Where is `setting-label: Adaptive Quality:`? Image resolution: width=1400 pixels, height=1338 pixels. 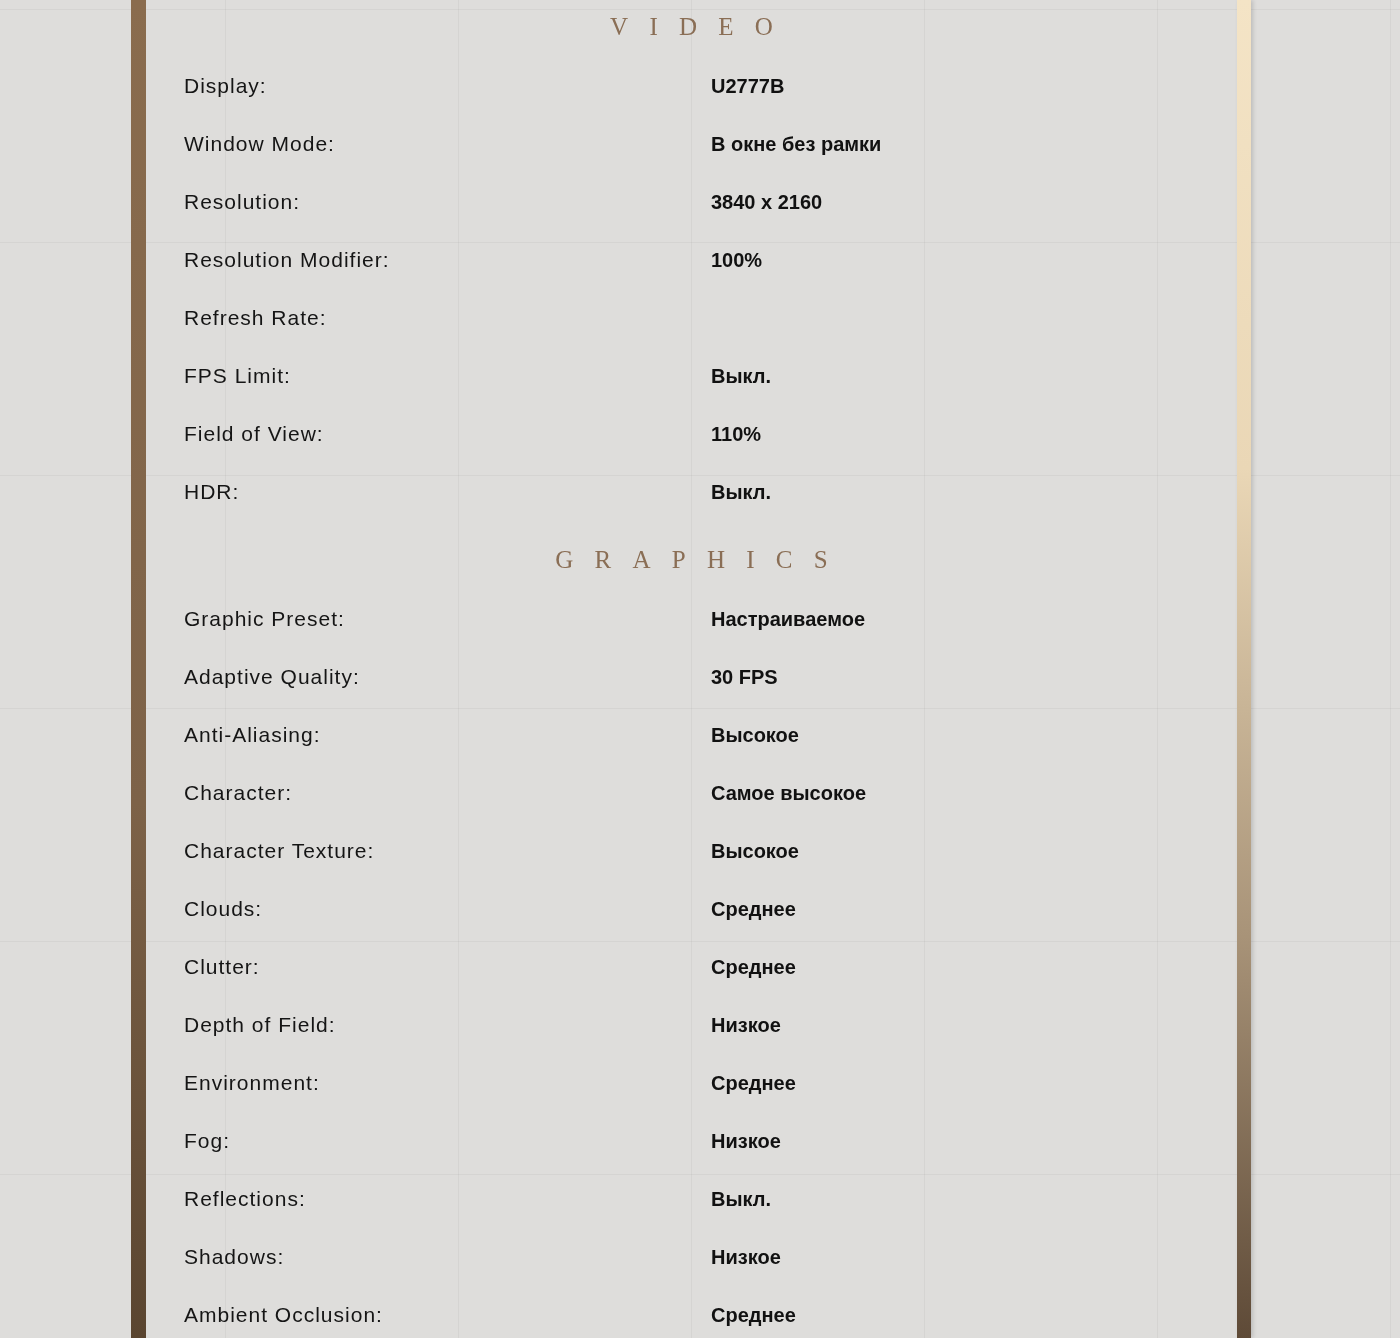 setting-label: Adaptive Quality: is located at coordinates (272, 677).